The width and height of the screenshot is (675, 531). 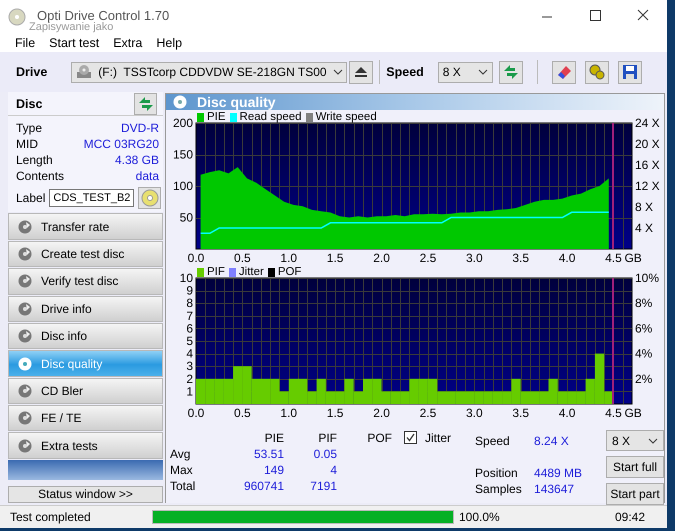 What do you see at coordinates (32, 72) in the screenshot?
I see `drive-label: Drive` at bounding box center [32, 72].